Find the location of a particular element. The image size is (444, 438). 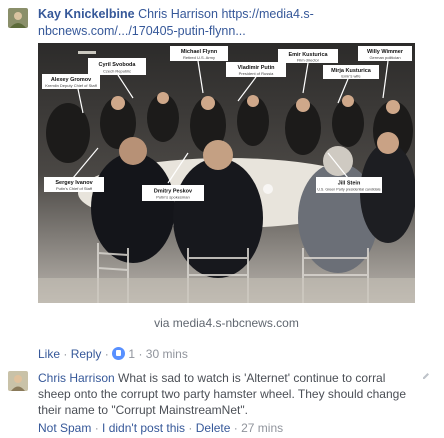

svg-text: Film director is located at coordinates (308, 60).